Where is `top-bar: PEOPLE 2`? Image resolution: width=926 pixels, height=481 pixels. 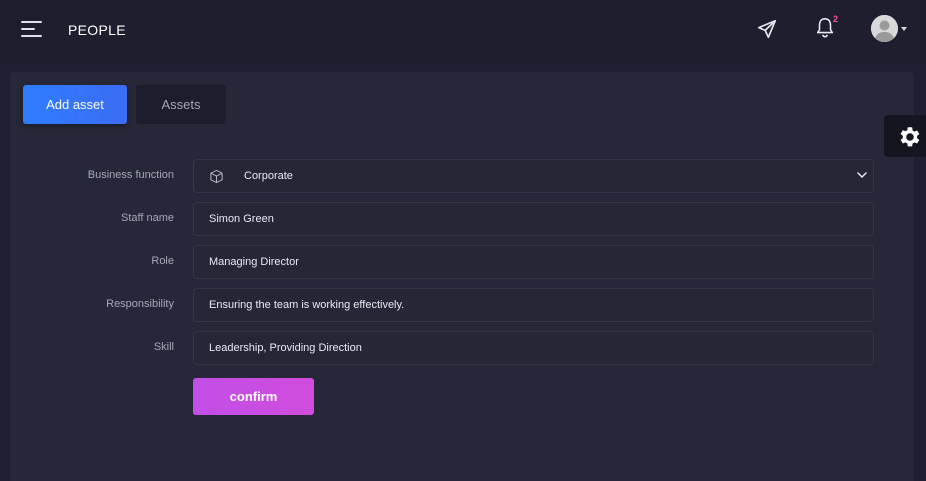 top-bar: PEOPLE 2 is located at coordinates (463, 31).